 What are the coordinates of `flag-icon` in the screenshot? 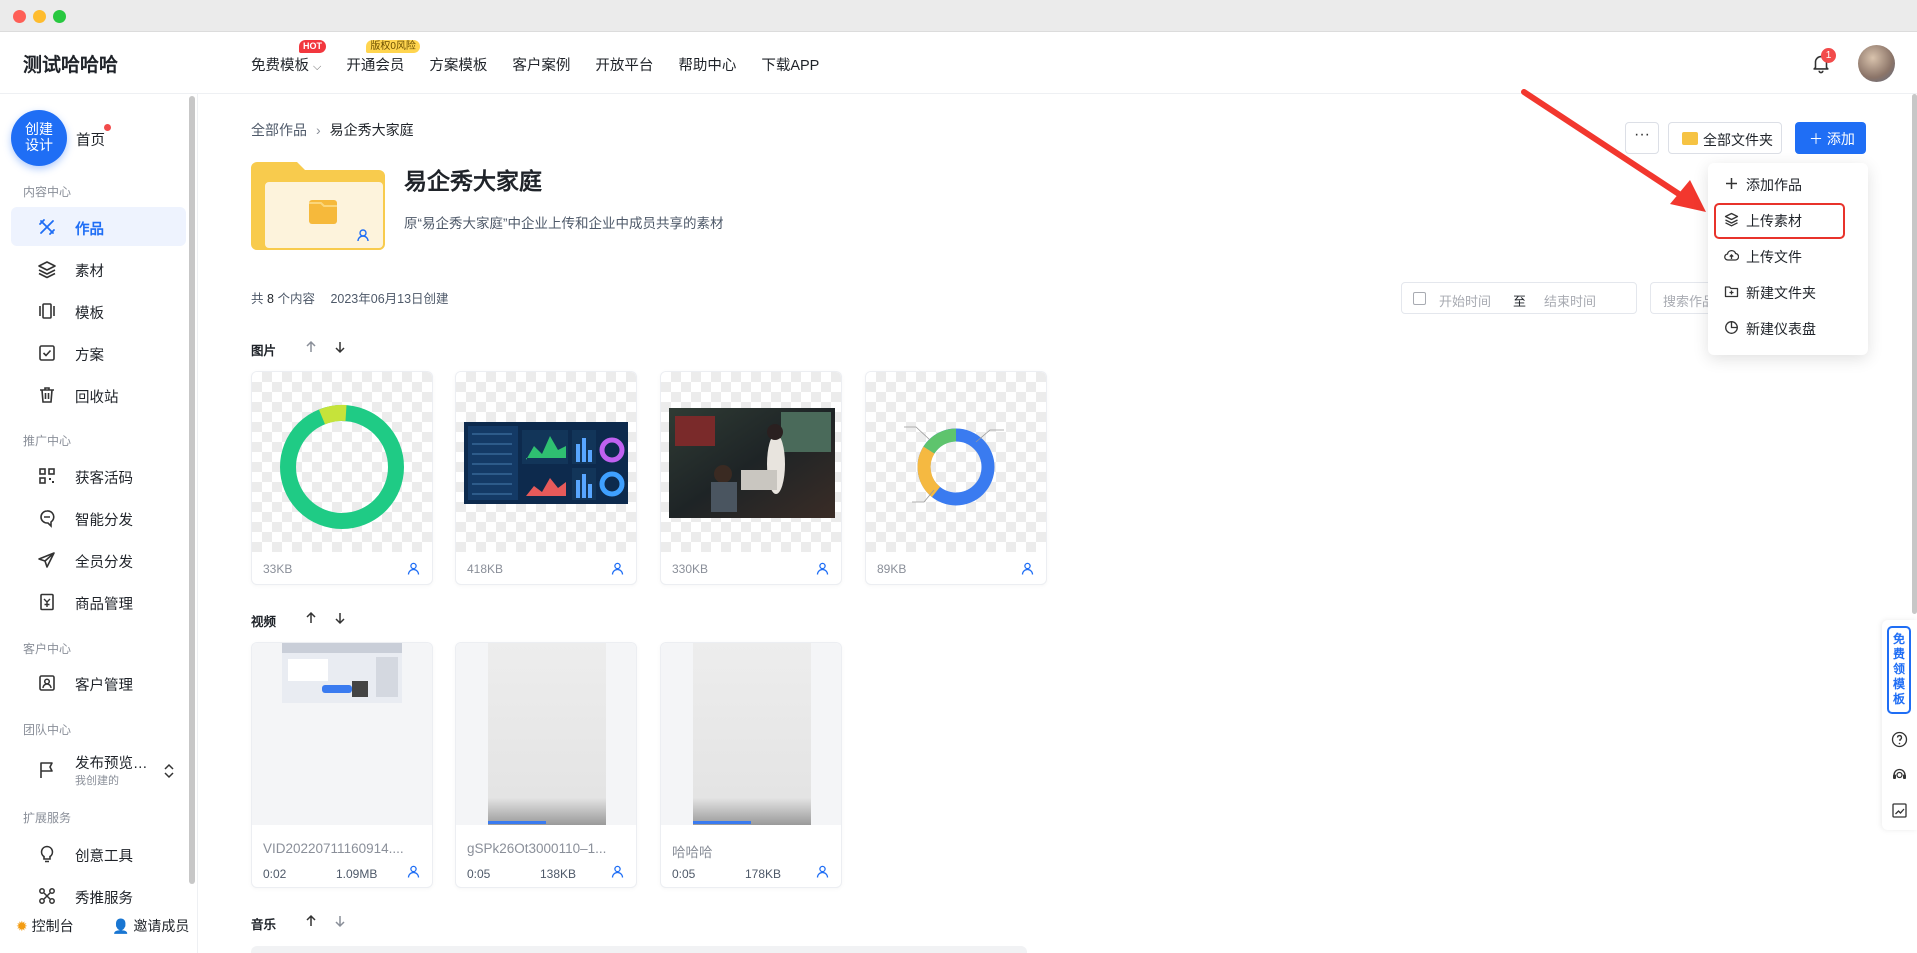 It's located at (46, 770).